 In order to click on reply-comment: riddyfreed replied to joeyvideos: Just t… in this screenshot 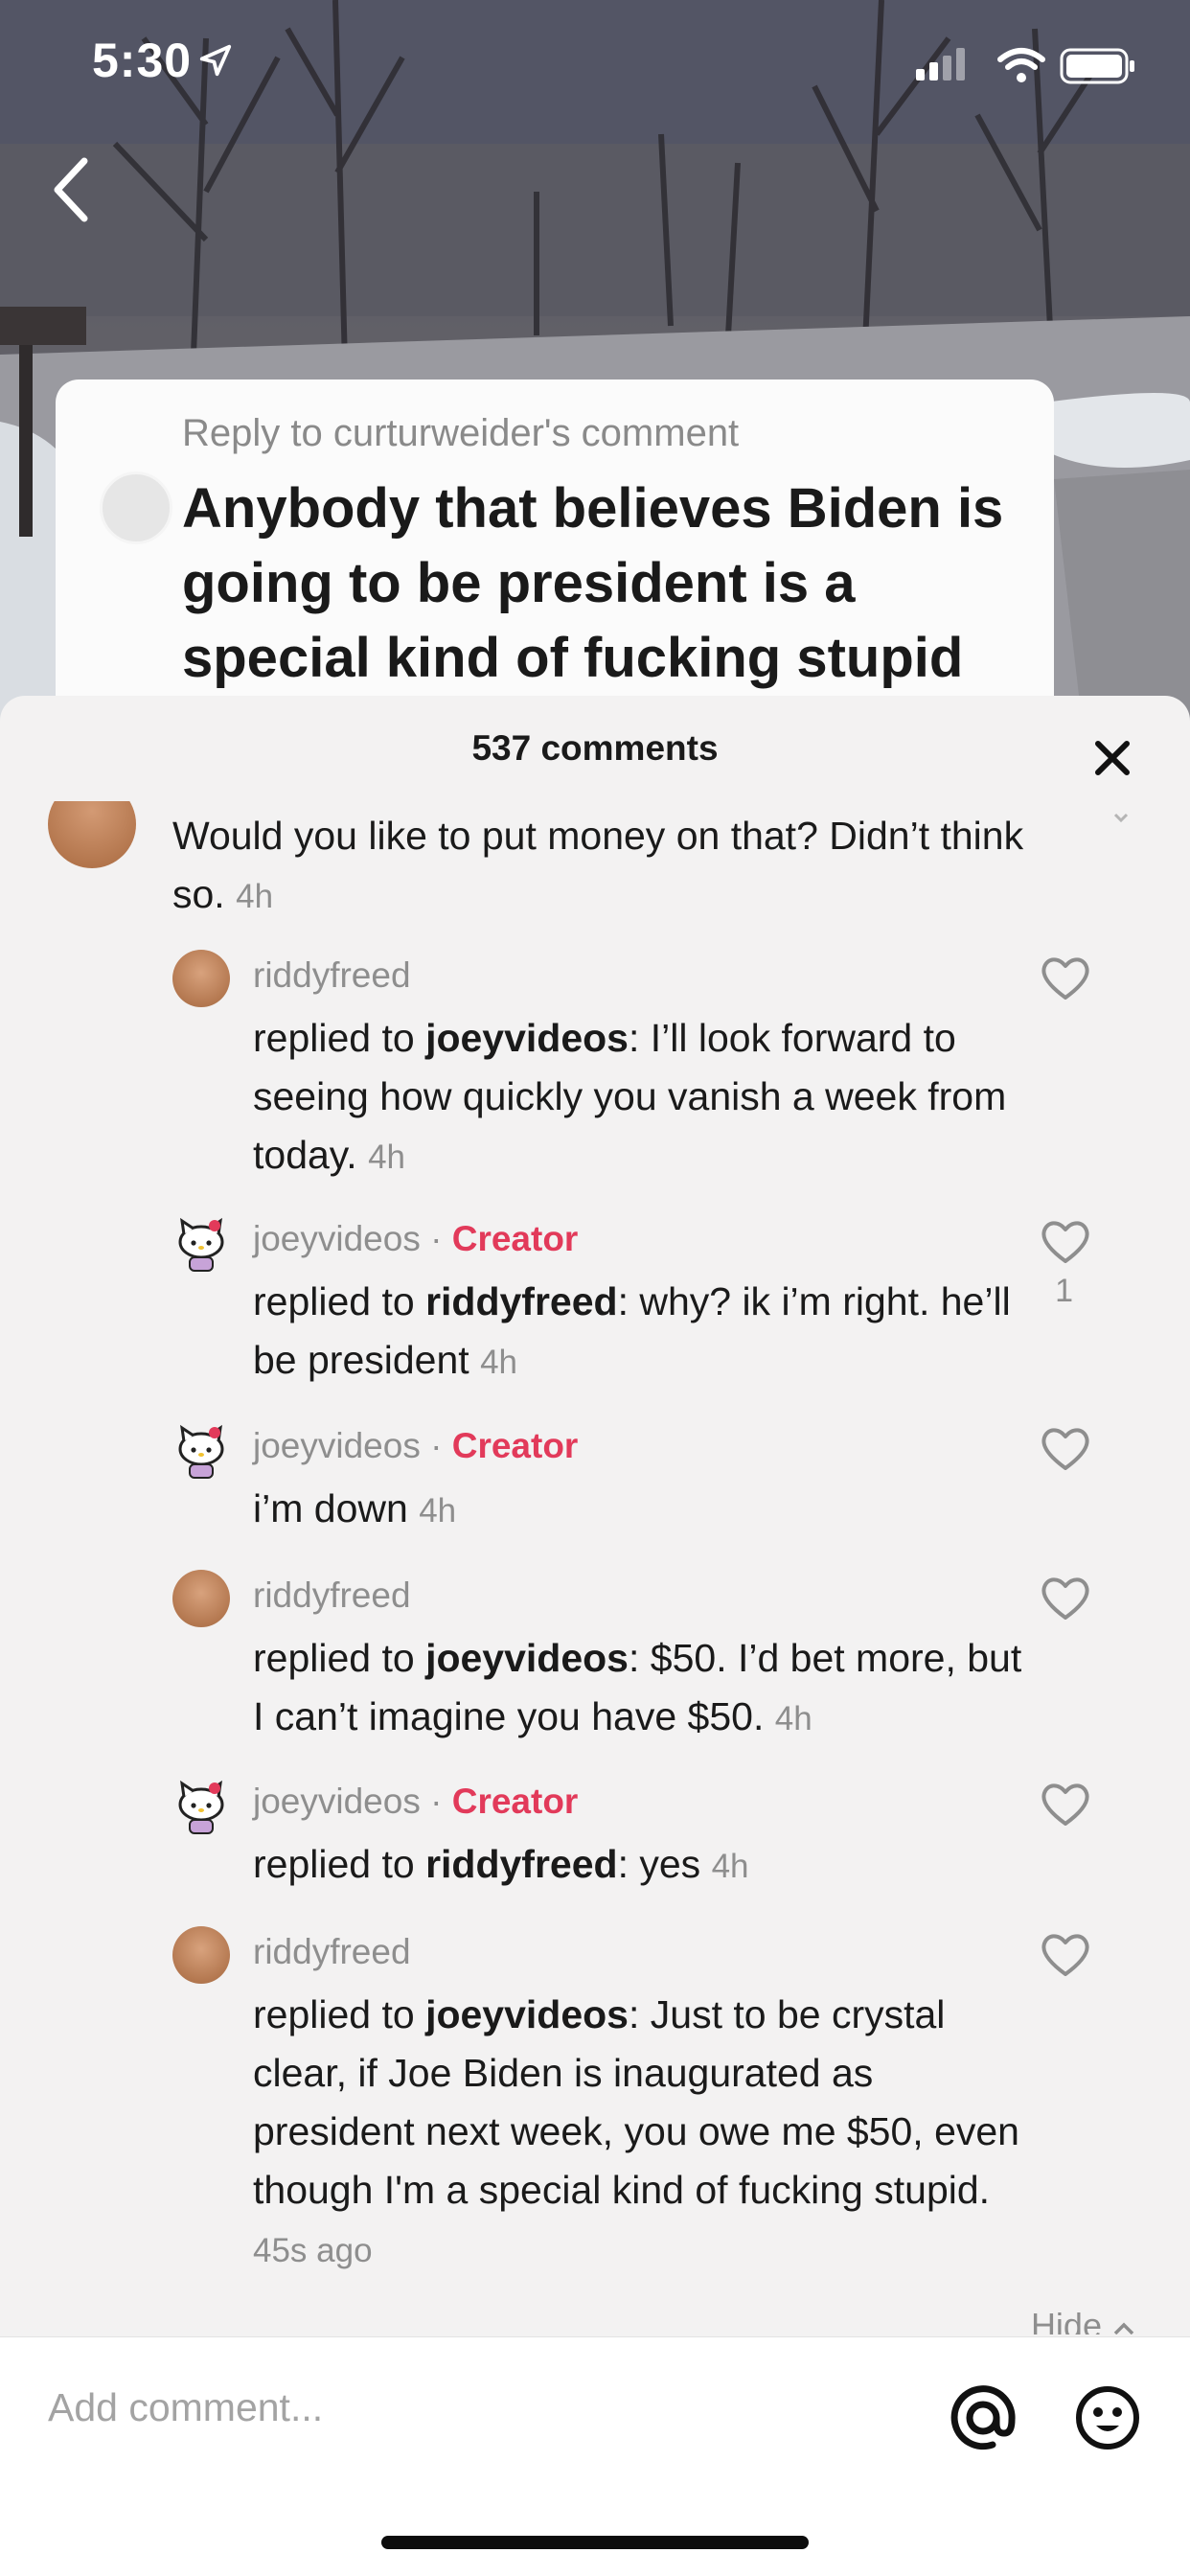, I will do `click(632, 2108)`.